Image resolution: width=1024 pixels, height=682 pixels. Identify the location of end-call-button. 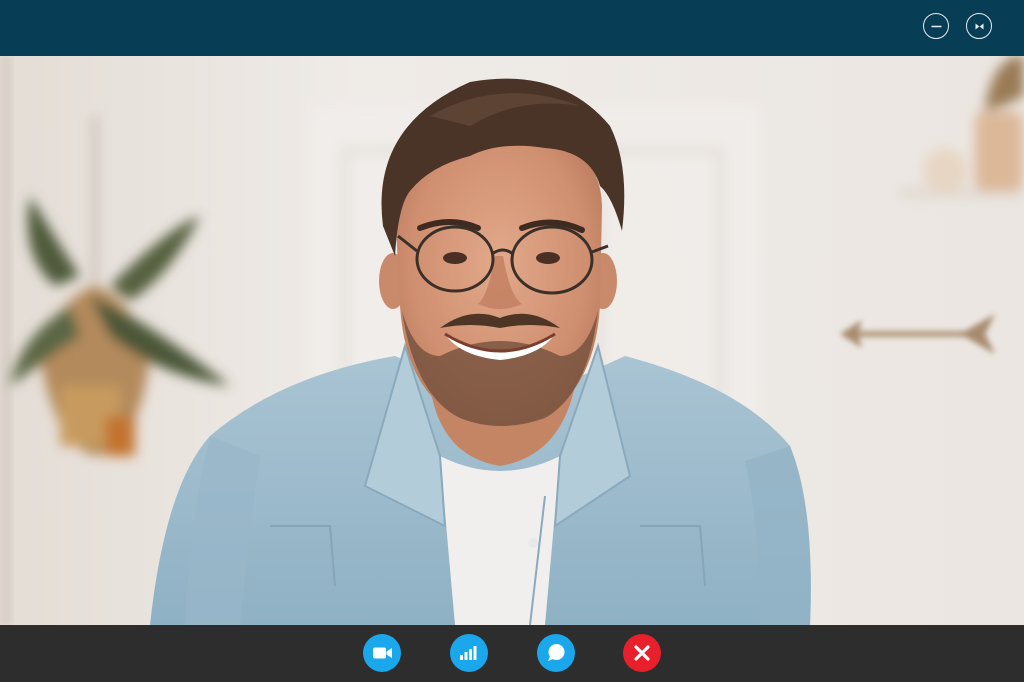
(642, 653).